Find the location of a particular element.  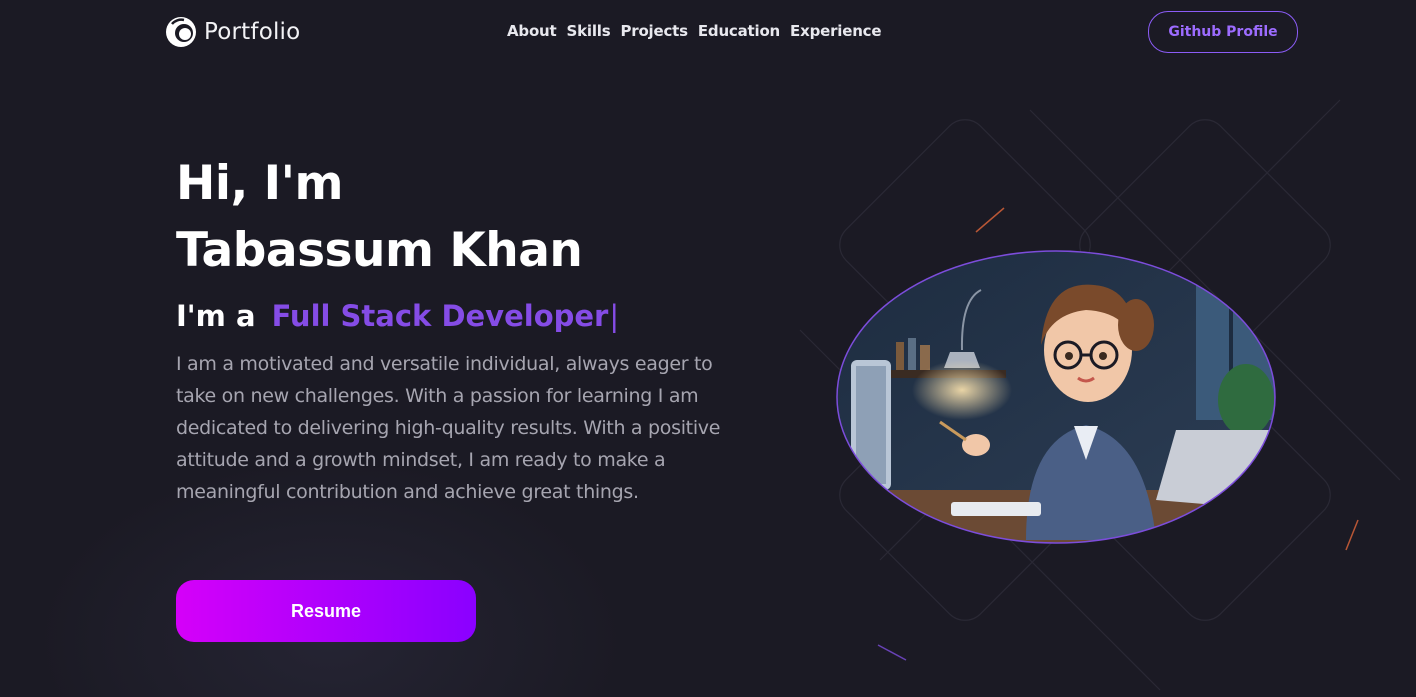

role-prefix: I'm a is located at coordinates (216, 316).